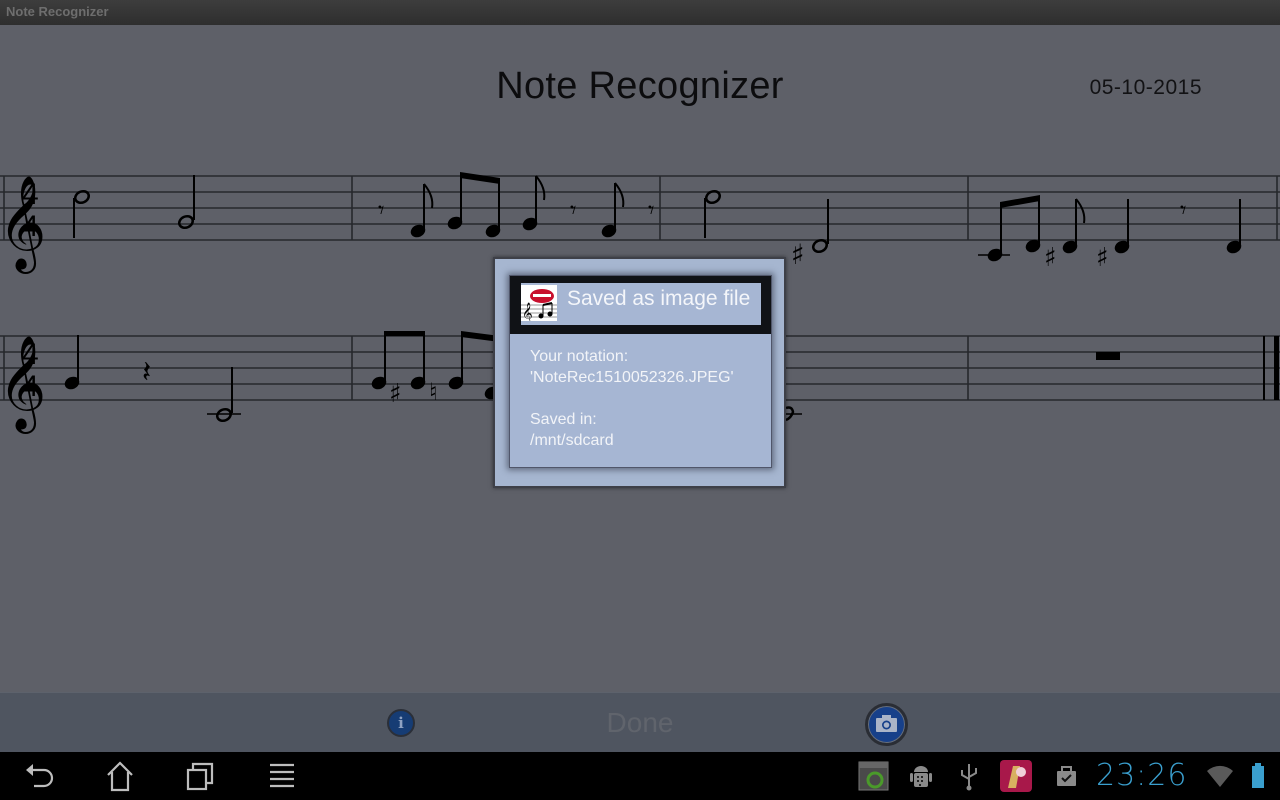 This screenshot has width=1280, height=800. I want to click on dialog-header: 𝄞 Saved as image file, so click(640, 305).